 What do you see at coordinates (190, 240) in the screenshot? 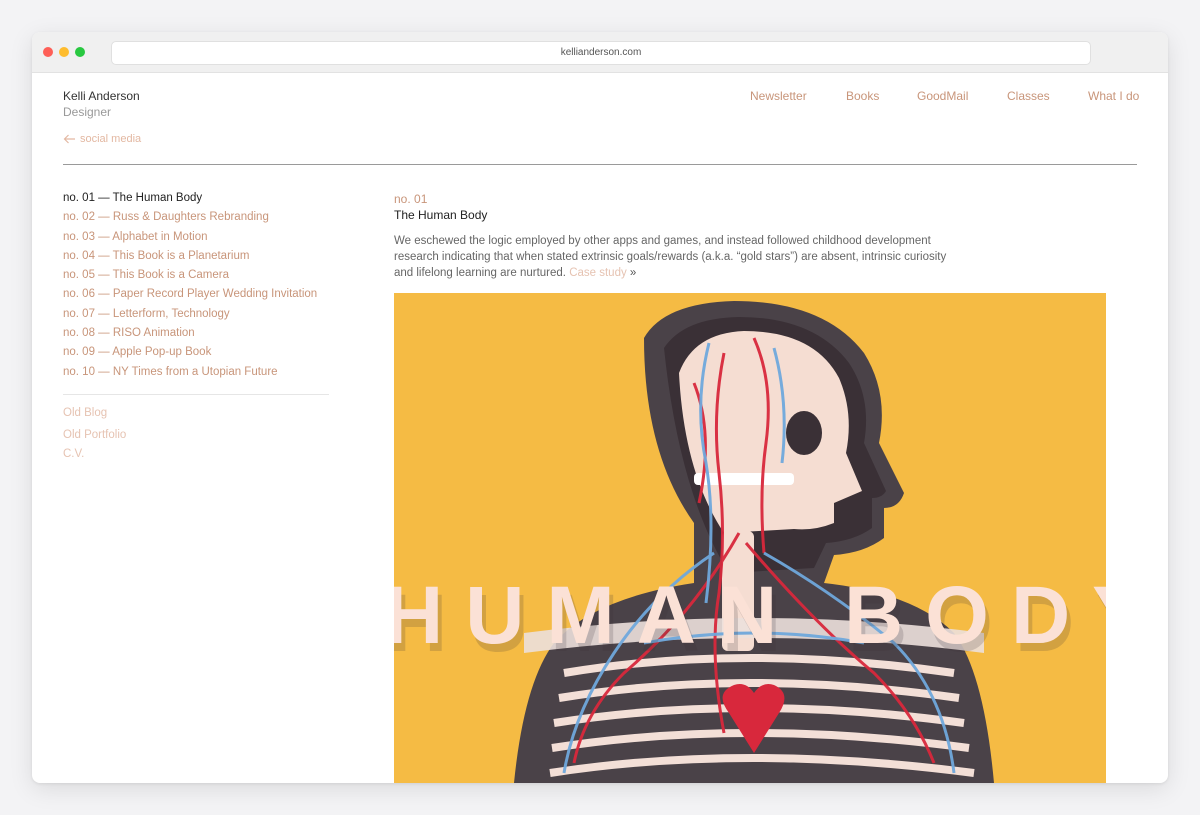
I see `project-item: no. 03 — Alphabet in Motion` at bounding box center [190, 240].